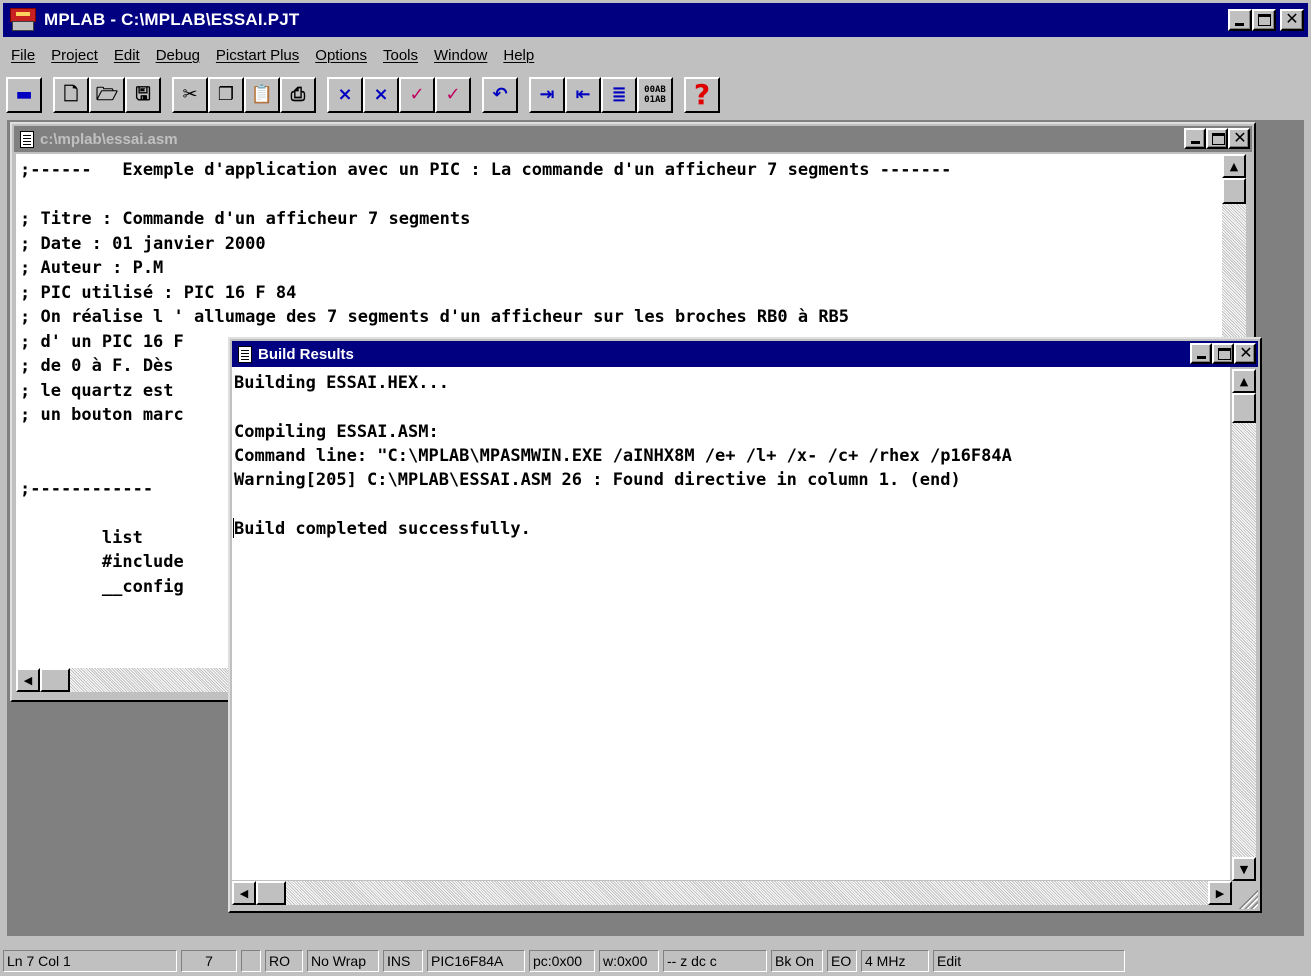 Image resolution: width=1311 pixels, height=976 pixels. Describe the element at coordinates (797, 961) in the screenshot. I see `status-breakpoints: Bk On` at that location.